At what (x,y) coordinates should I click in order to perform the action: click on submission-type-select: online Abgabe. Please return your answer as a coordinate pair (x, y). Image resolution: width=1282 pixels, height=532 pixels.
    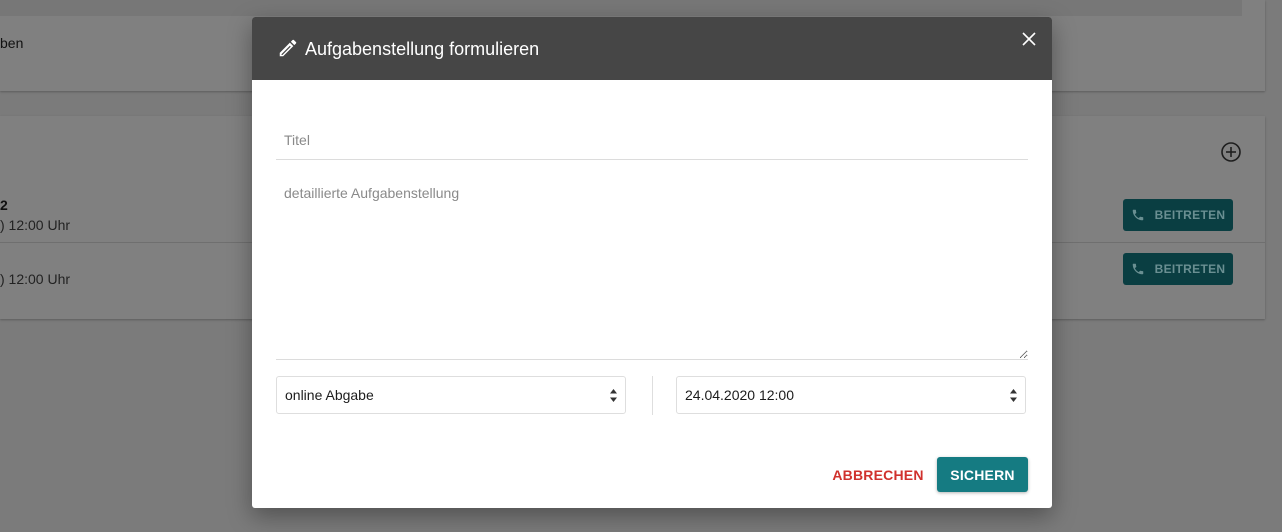
    Looking at the image, I should click on (451, 395).